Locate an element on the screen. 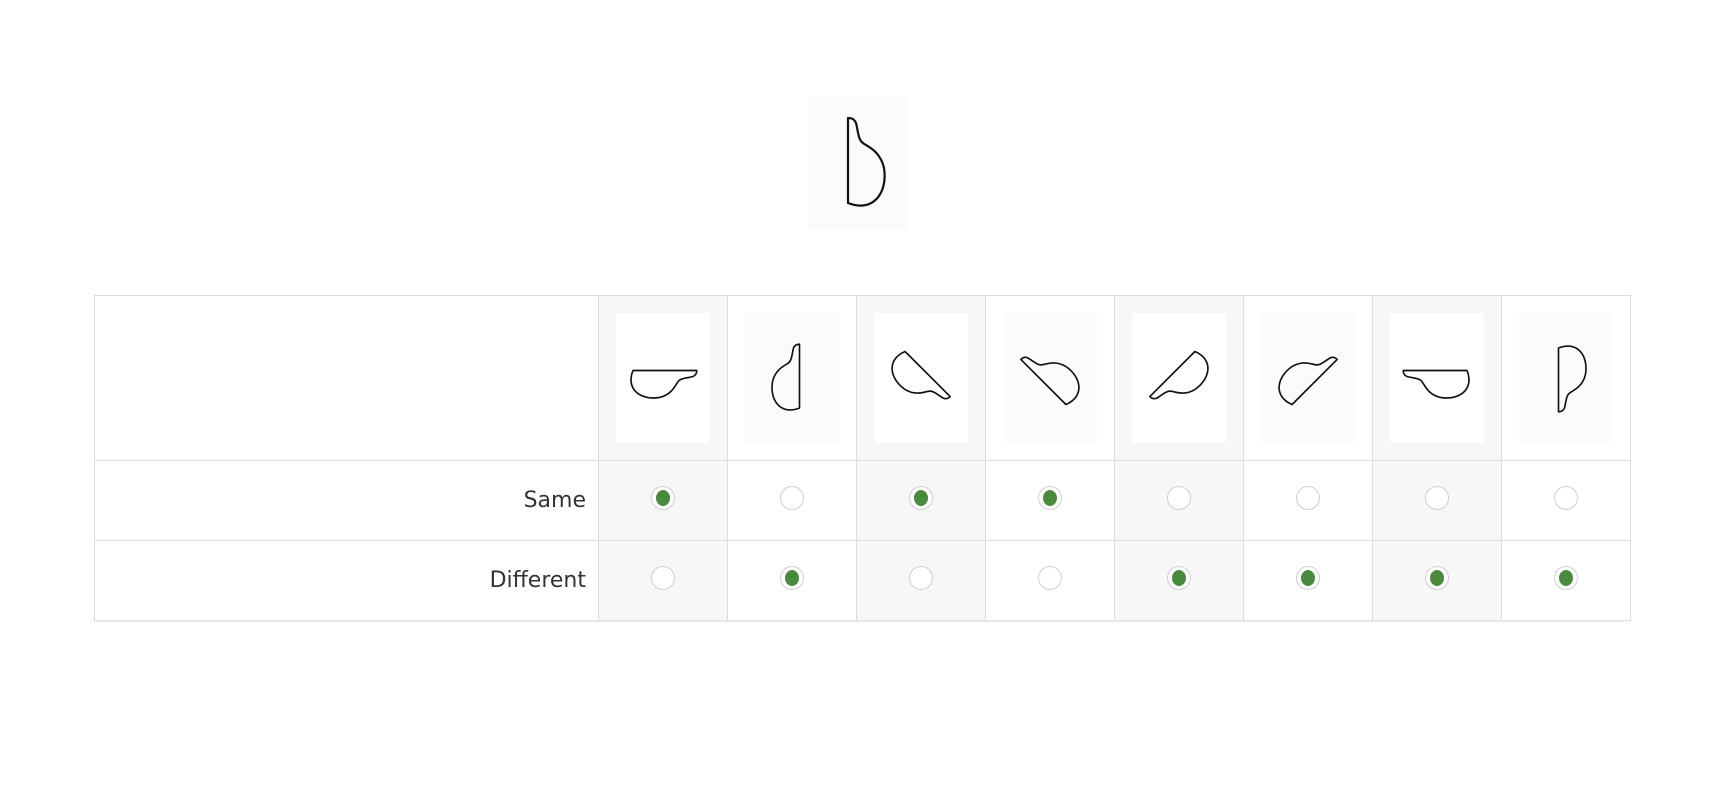 This screenshot has height=788, width=1726. shape-mirrored-icon is located at coordinates (786, 377).